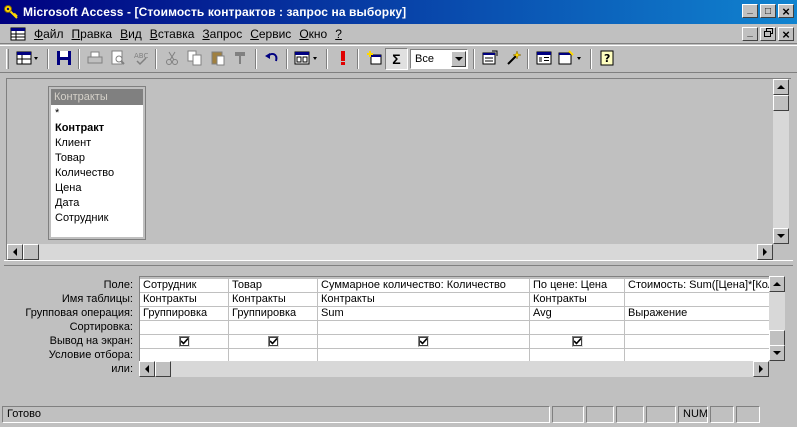 This screenshot has width=797, height=427. I want to click on spelling-icon: ABC, so click(141, 59).